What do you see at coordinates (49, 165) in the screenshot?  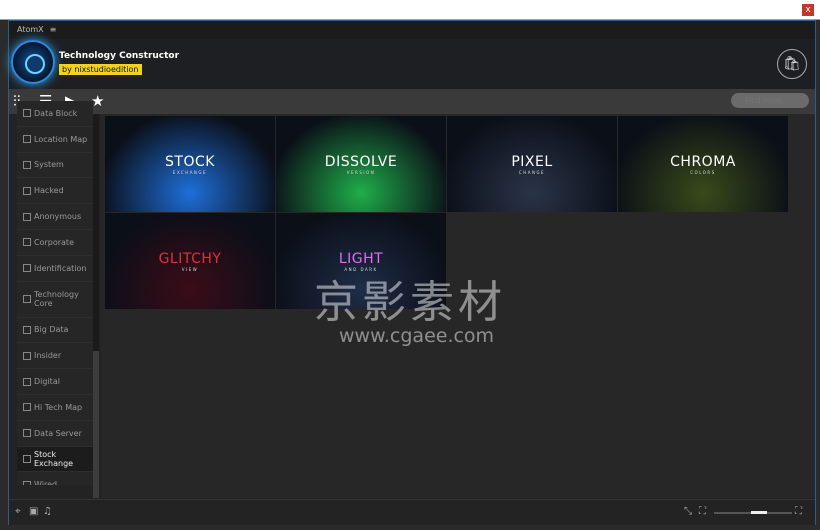 I see `sidebar-item-label: System` at bounding box center [49, 165].